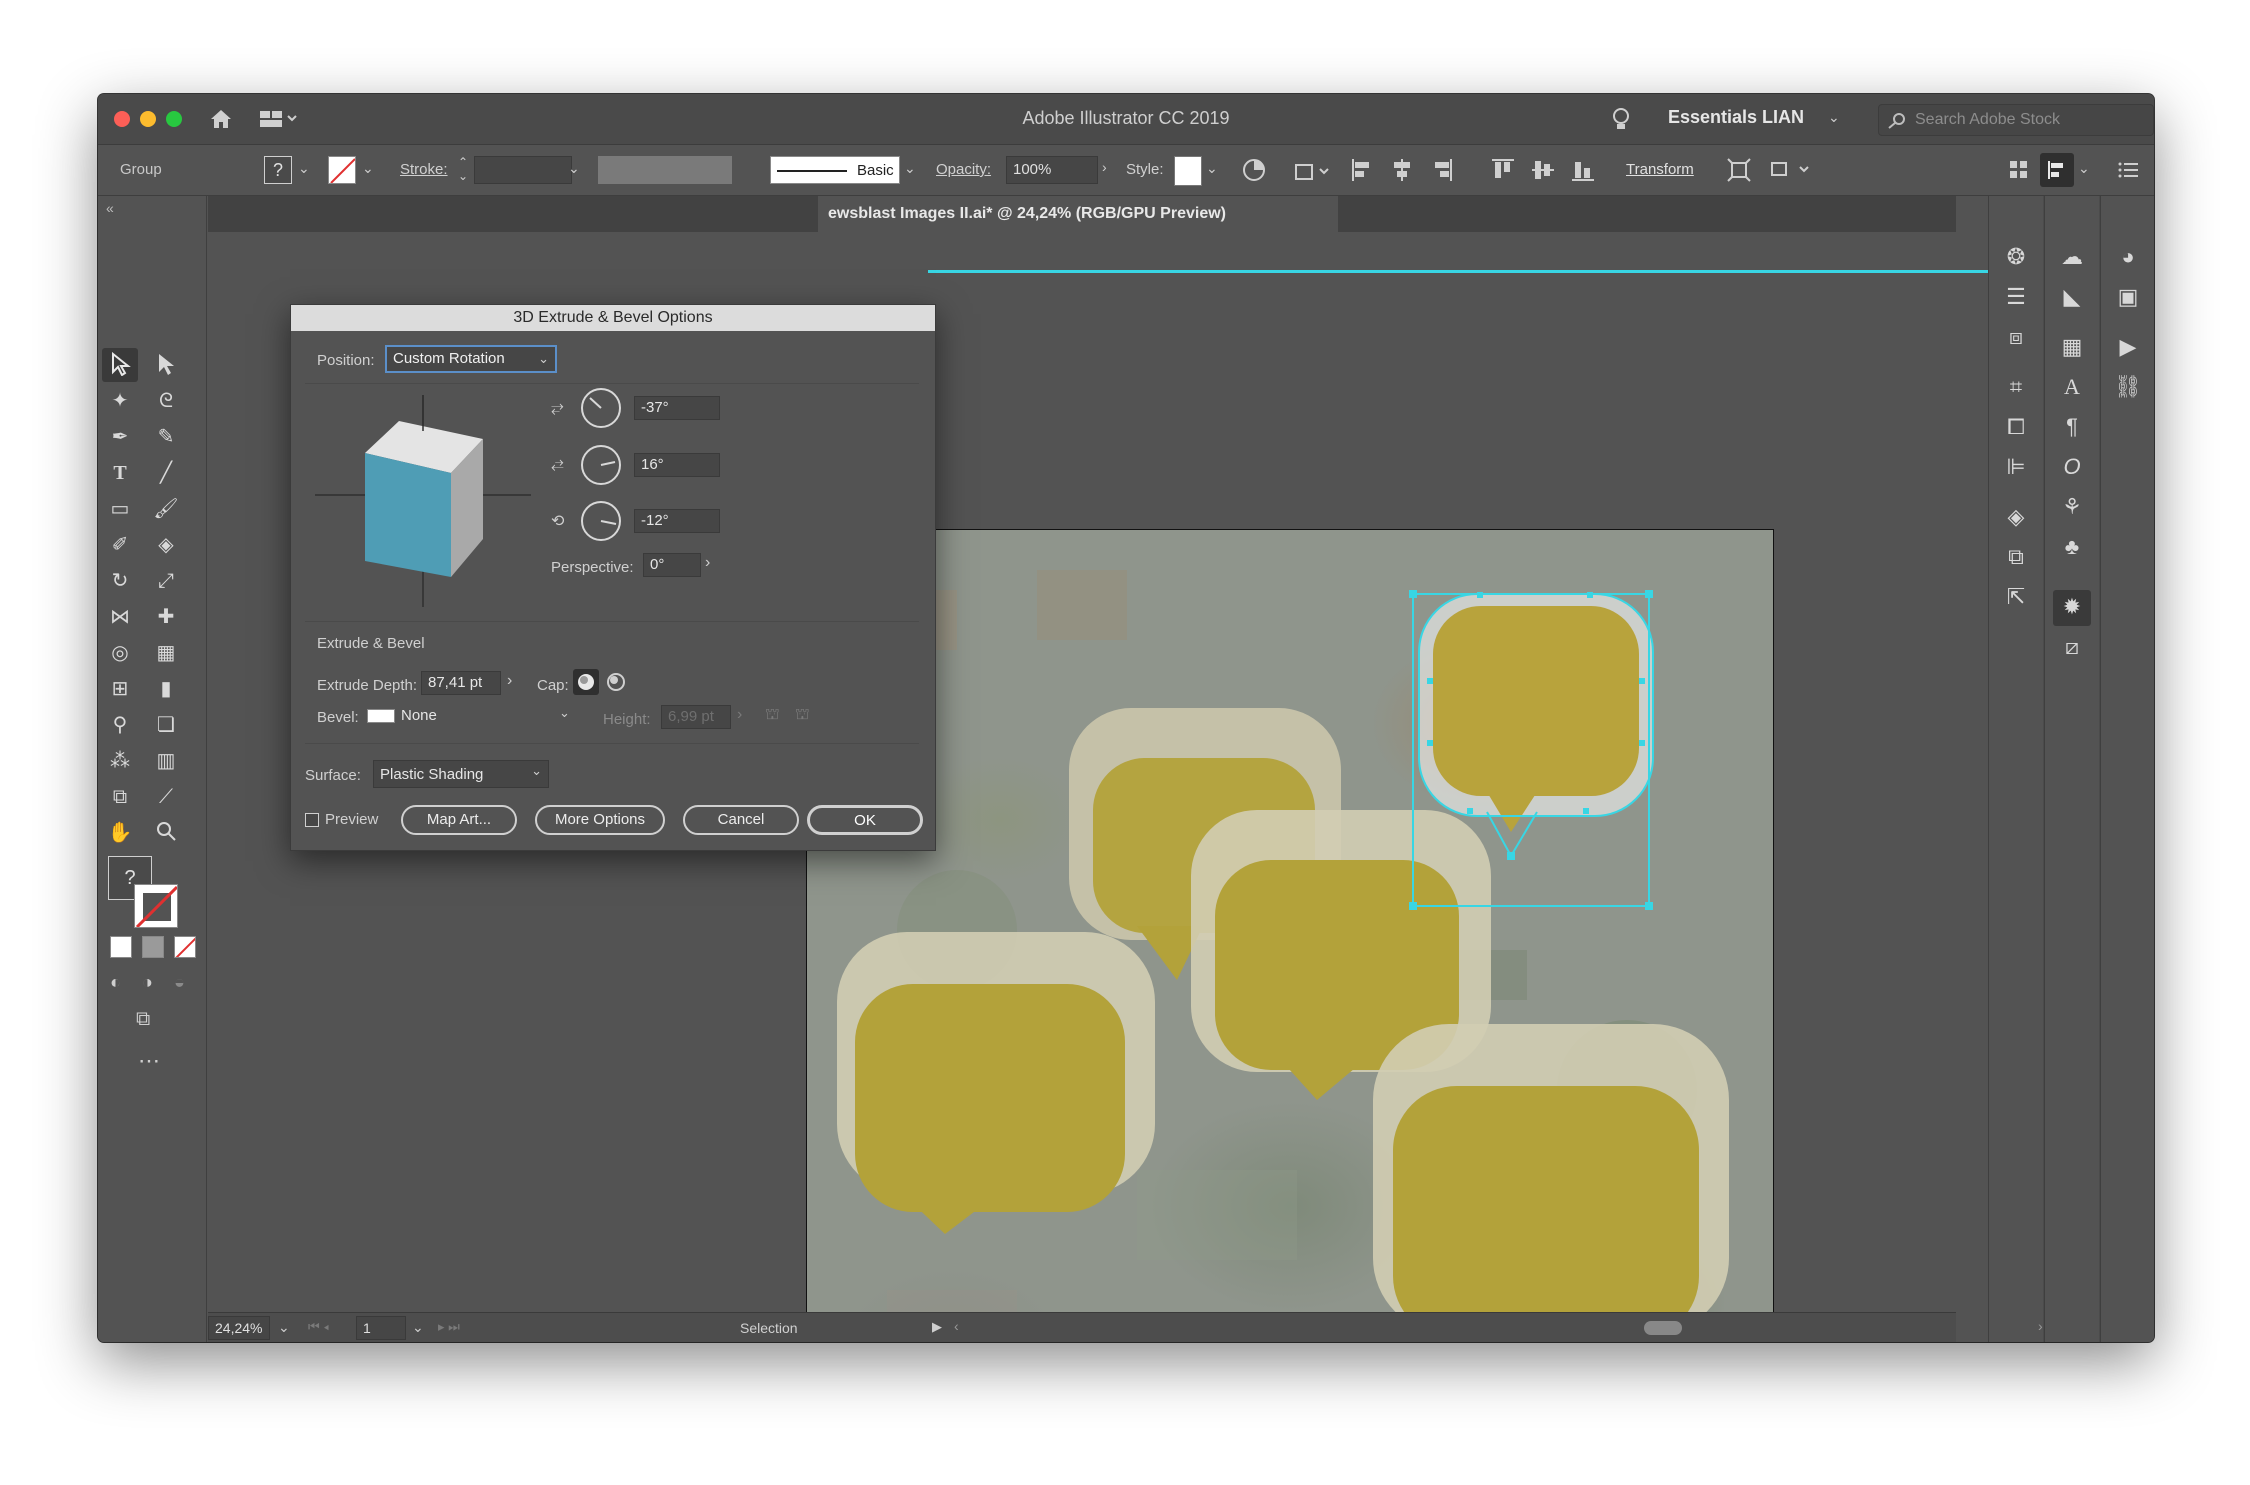 The height and width of the screenshot is (1485, 2250). What do you see at coordinates (2072, 427) in the screenshot?
I see `paragraph-icon: ¶` at bounding box center [2072, 427].